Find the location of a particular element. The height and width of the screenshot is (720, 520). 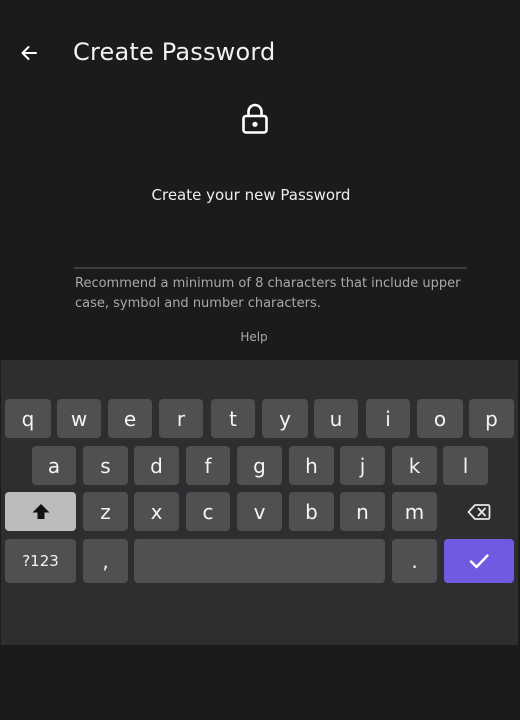

shift-icon is located at coordinates (40, 511).